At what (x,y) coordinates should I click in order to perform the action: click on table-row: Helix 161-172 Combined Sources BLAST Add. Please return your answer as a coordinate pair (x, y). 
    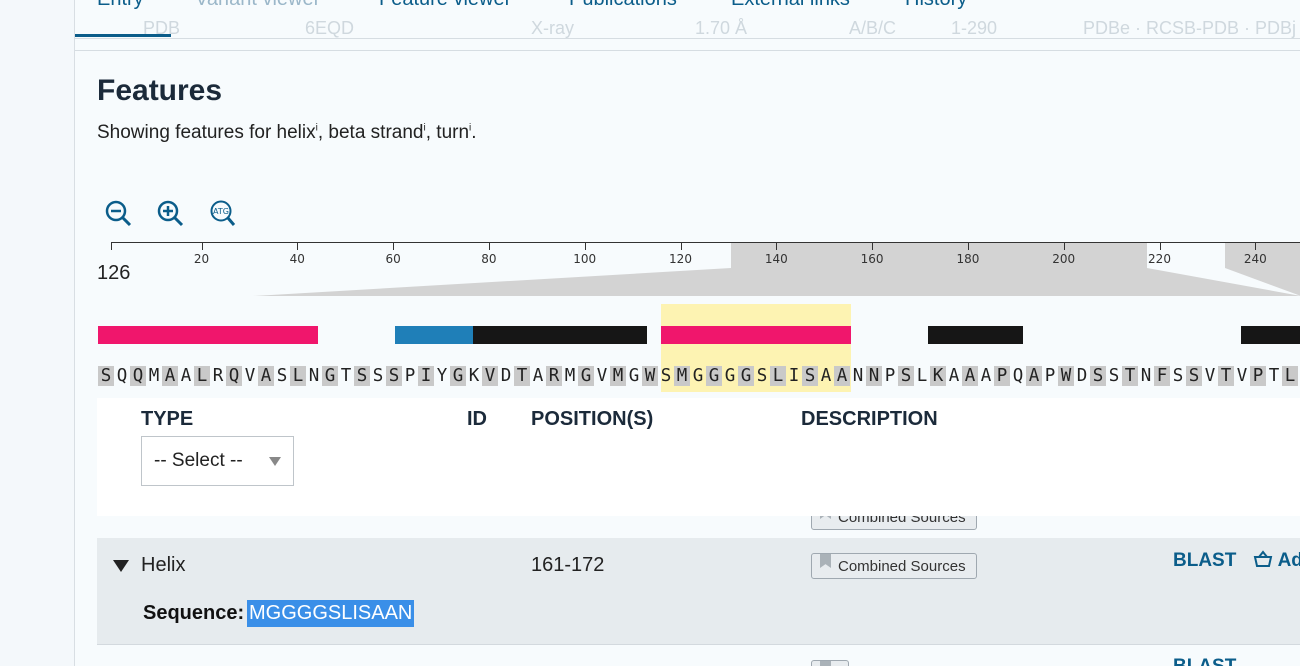
    Looking at the image, I should click on (698, 566).